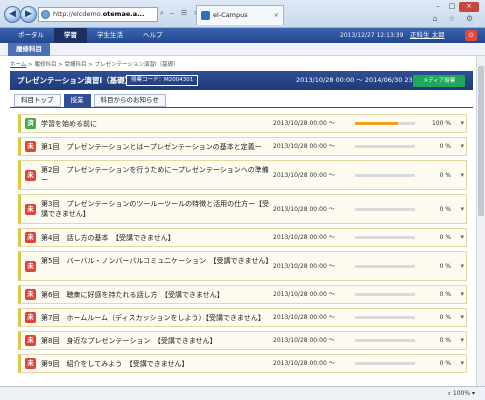 This screenshot has width=485, height=400. I want to click on lesson-title: 第4回 話し方の基本 【受講できません】, so click(161, 238).